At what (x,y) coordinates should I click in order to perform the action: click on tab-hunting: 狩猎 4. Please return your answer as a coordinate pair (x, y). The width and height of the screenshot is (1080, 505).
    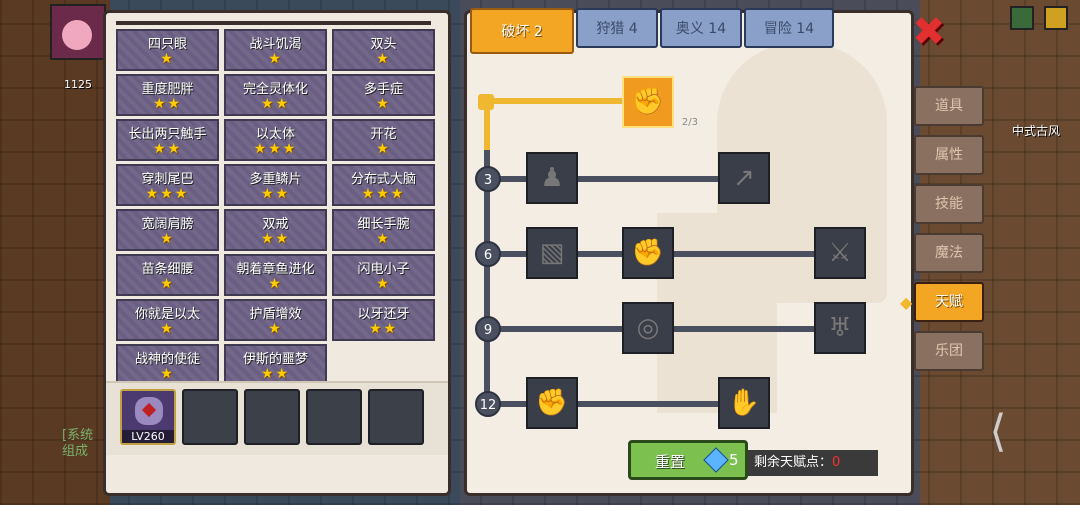
    Looking at the image, I should click on (617, 28).